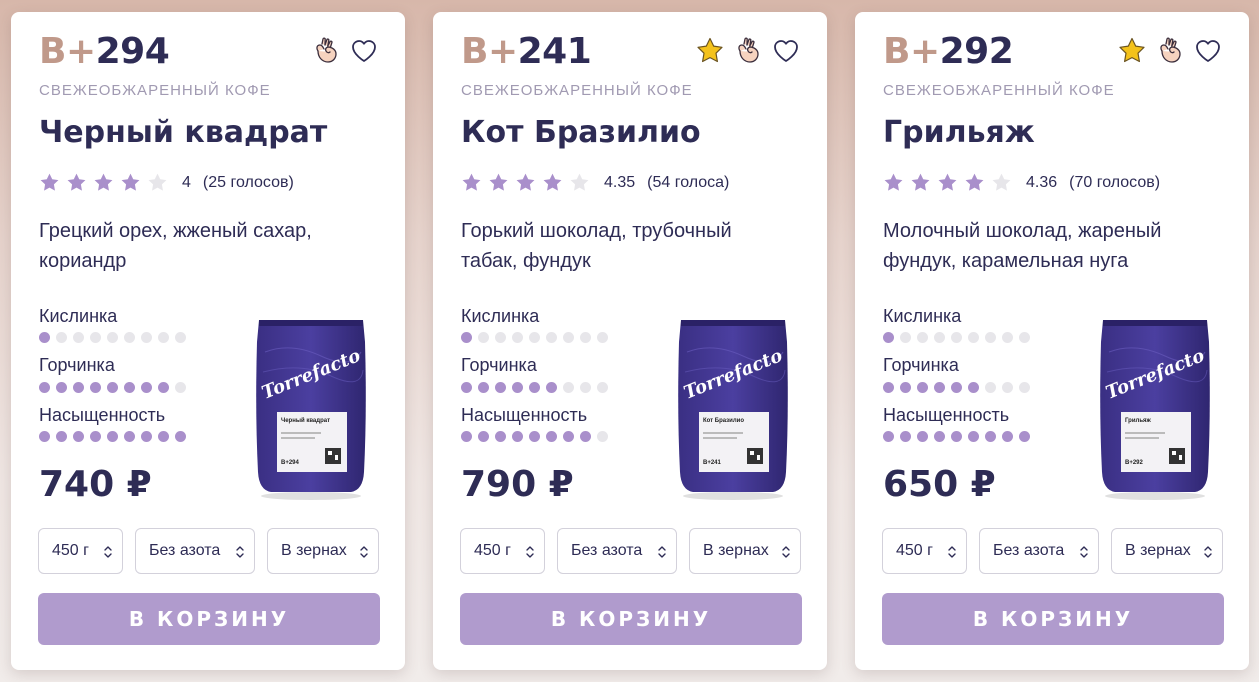 The image size is (1259, 682). I want to click on product-rating: 4 (25 голосов), so click(166, 182).